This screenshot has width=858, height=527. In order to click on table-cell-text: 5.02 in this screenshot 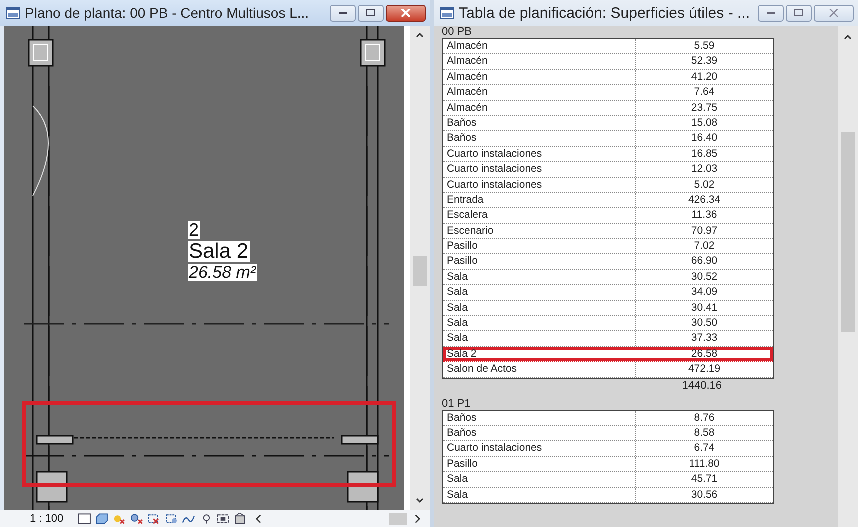, I will do `click(704, 185)`.